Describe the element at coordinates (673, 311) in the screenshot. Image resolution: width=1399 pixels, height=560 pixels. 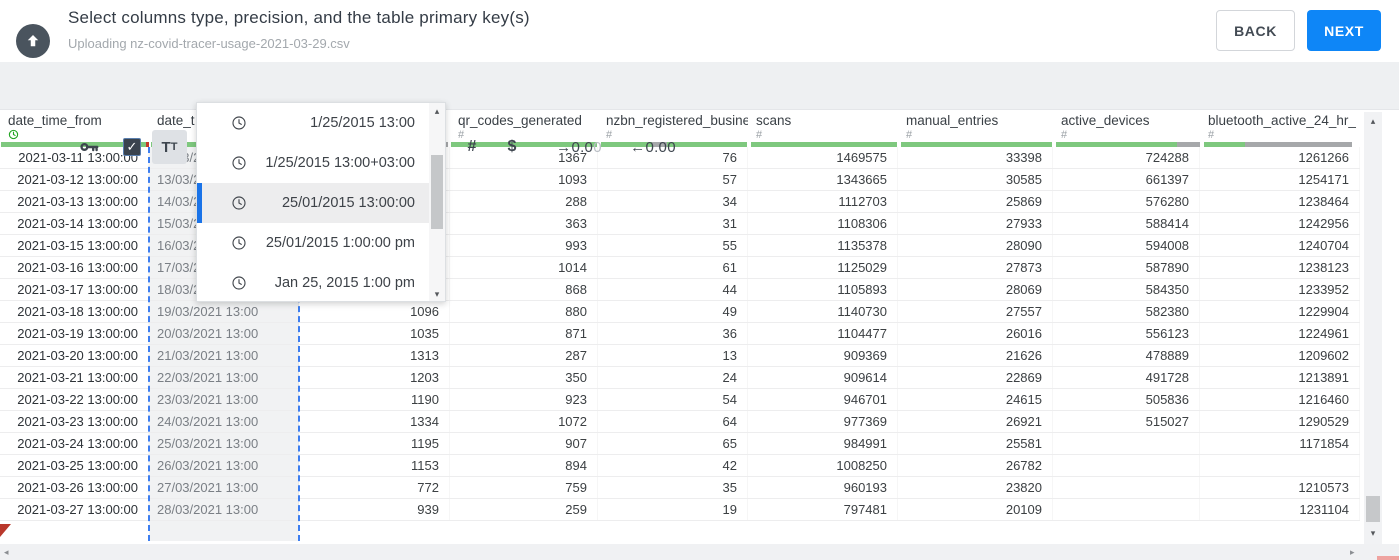
I see `table-cell: 49` at that location.